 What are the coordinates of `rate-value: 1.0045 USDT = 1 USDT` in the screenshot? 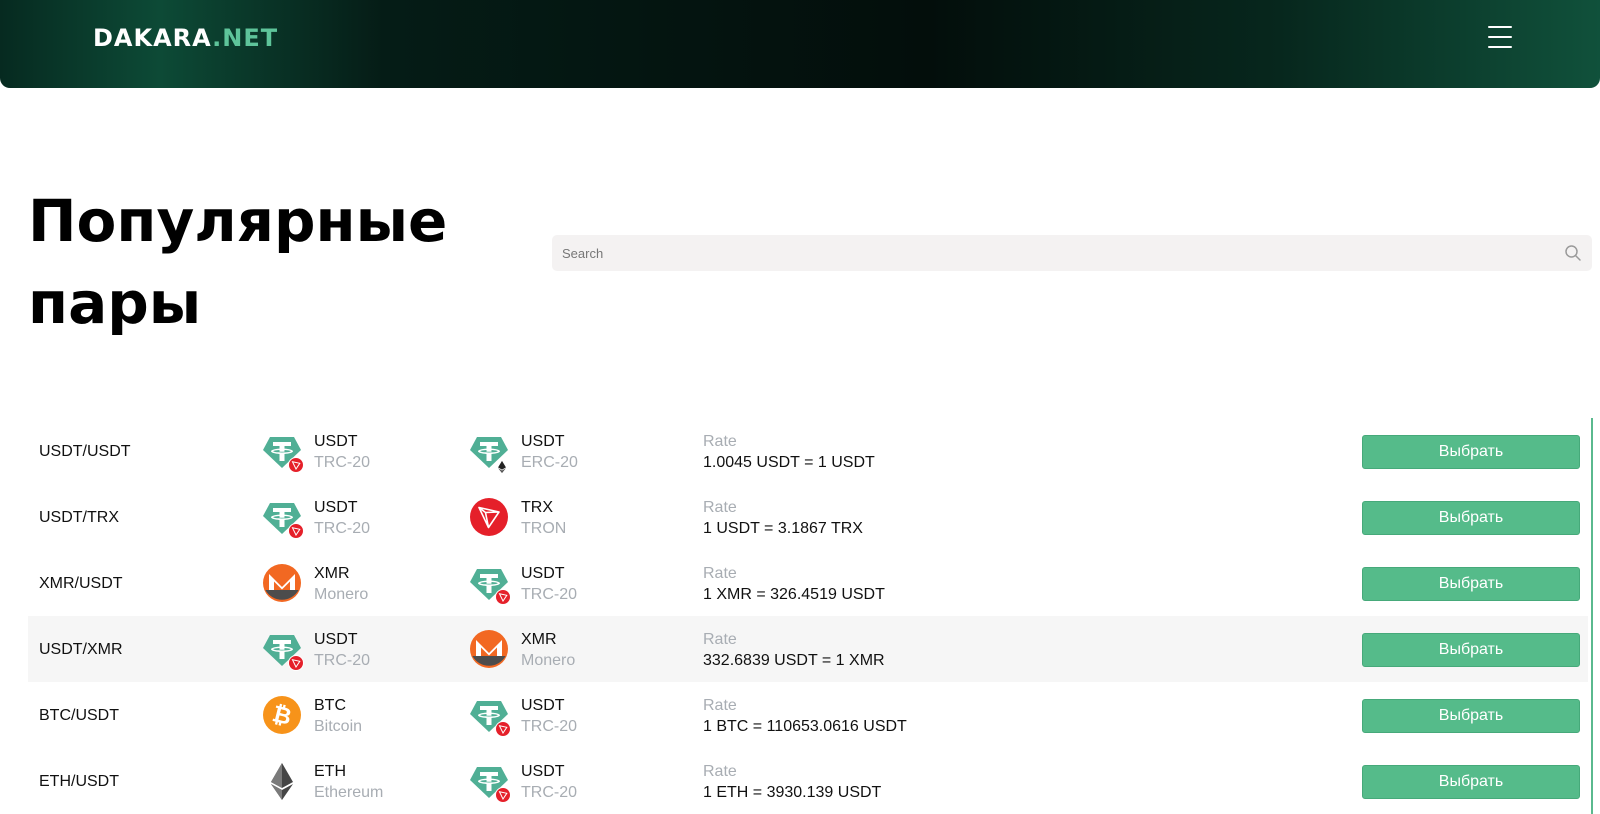 It's located at (789, 462).